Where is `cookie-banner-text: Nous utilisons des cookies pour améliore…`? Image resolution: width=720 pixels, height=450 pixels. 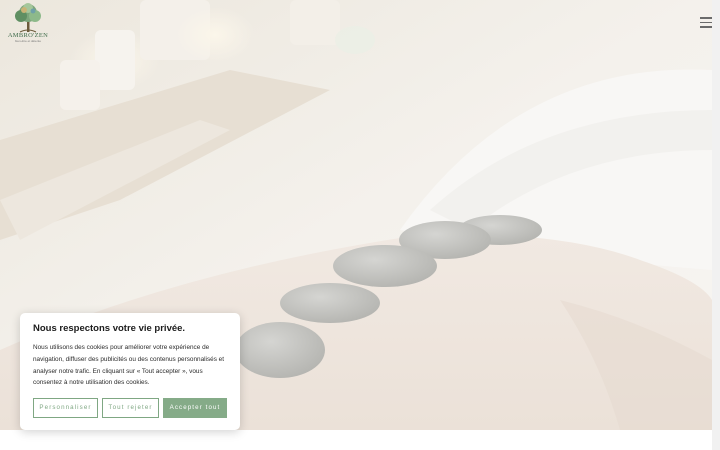 cookie-banner-text: Nous utilisons des cookies pour améliore… is located at coordinates (129, 365).